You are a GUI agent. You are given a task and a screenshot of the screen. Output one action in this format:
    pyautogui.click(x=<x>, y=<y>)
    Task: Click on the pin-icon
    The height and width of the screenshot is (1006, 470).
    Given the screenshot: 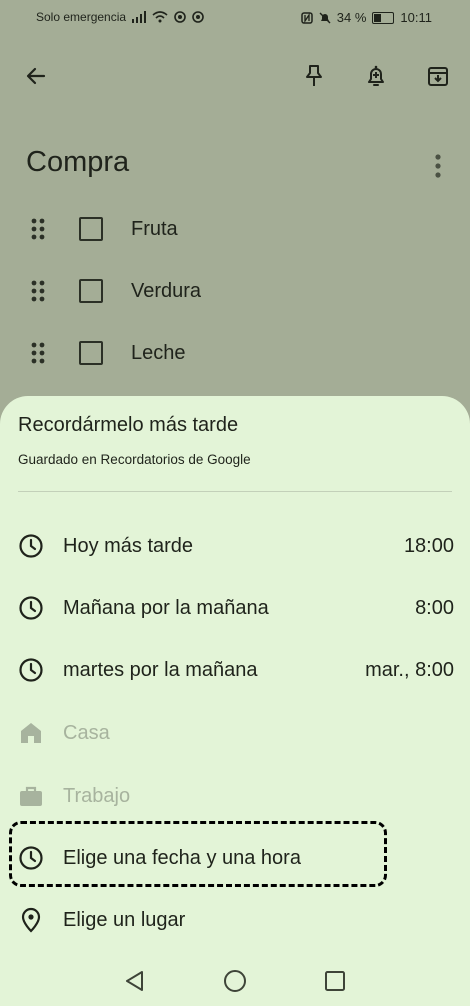 What is the action you would take?
    pyautogui.click(x=314, y=75)
    